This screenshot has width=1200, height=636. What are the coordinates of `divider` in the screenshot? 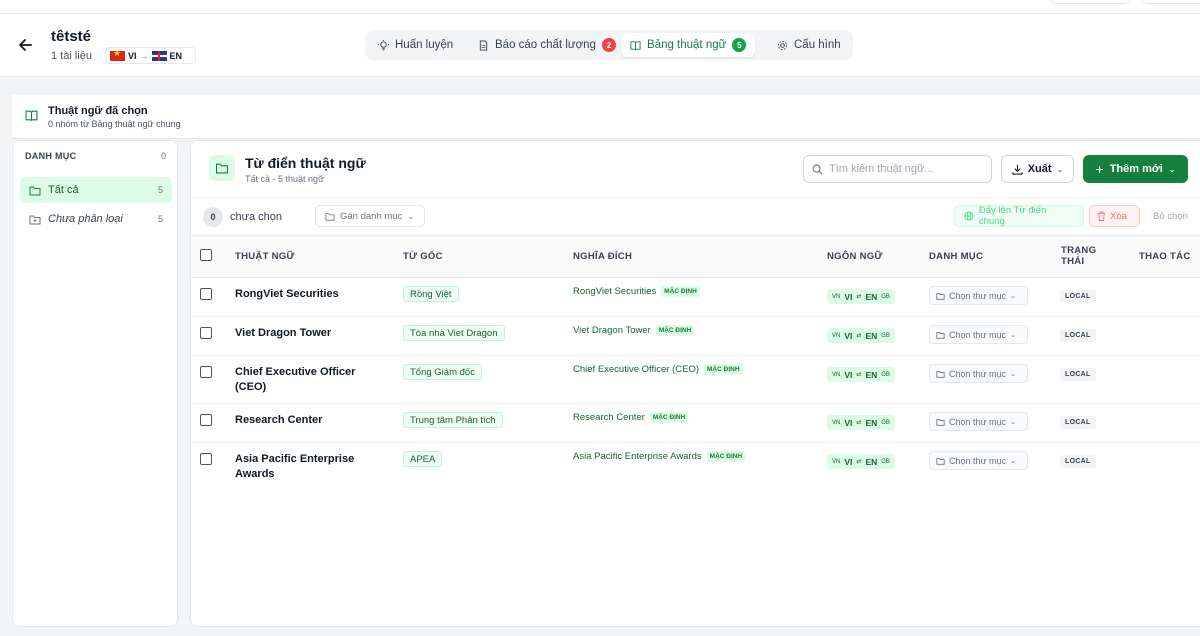 It's located at (695, 197).